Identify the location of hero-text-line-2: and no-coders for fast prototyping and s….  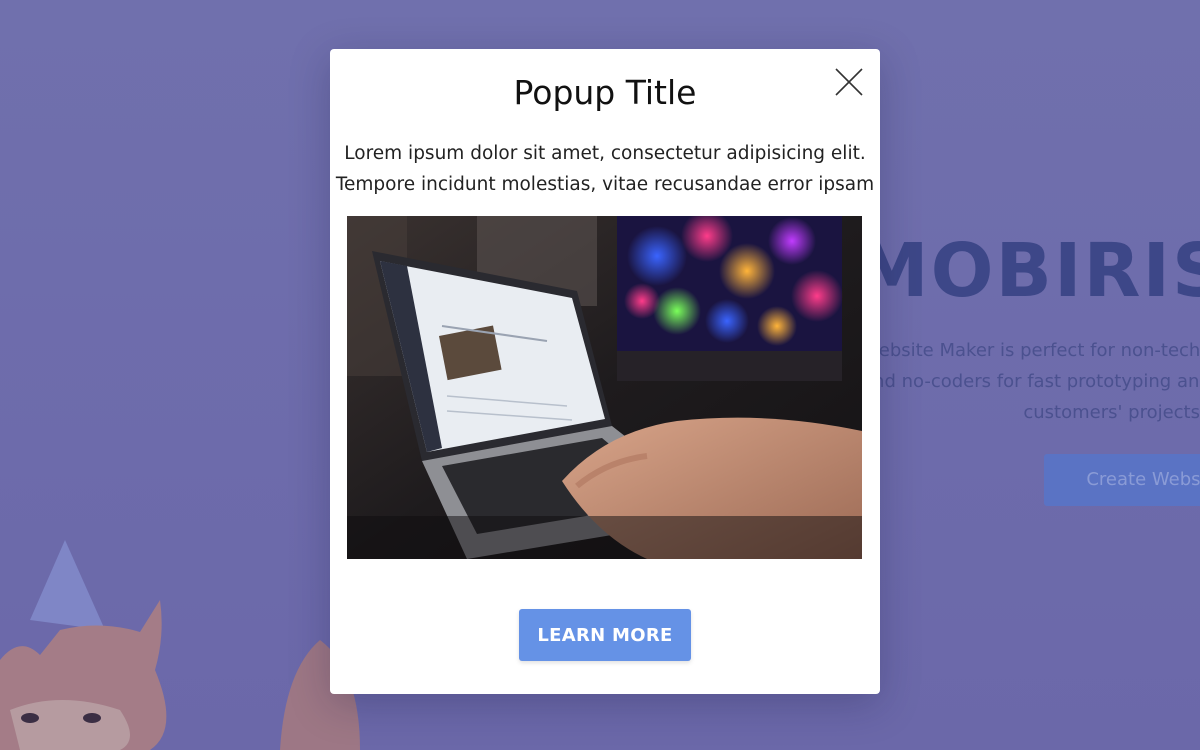
(1031, 381).